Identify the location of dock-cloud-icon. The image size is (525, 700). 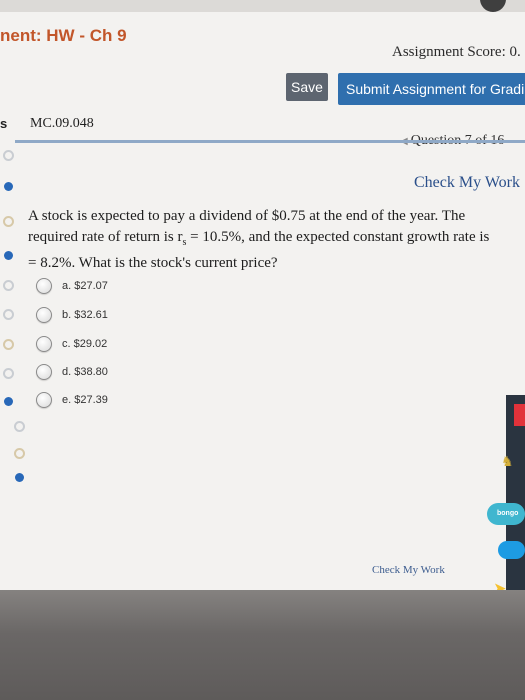
(511, 550).